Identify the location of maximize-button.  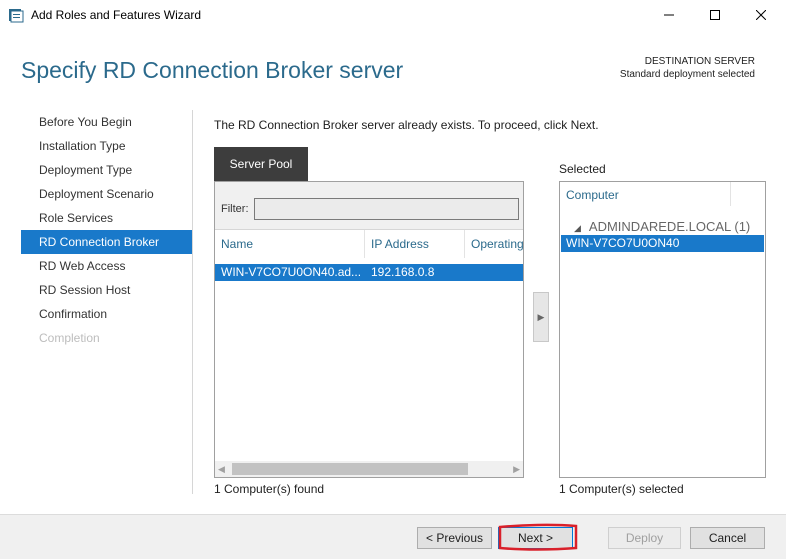
(715, 15).